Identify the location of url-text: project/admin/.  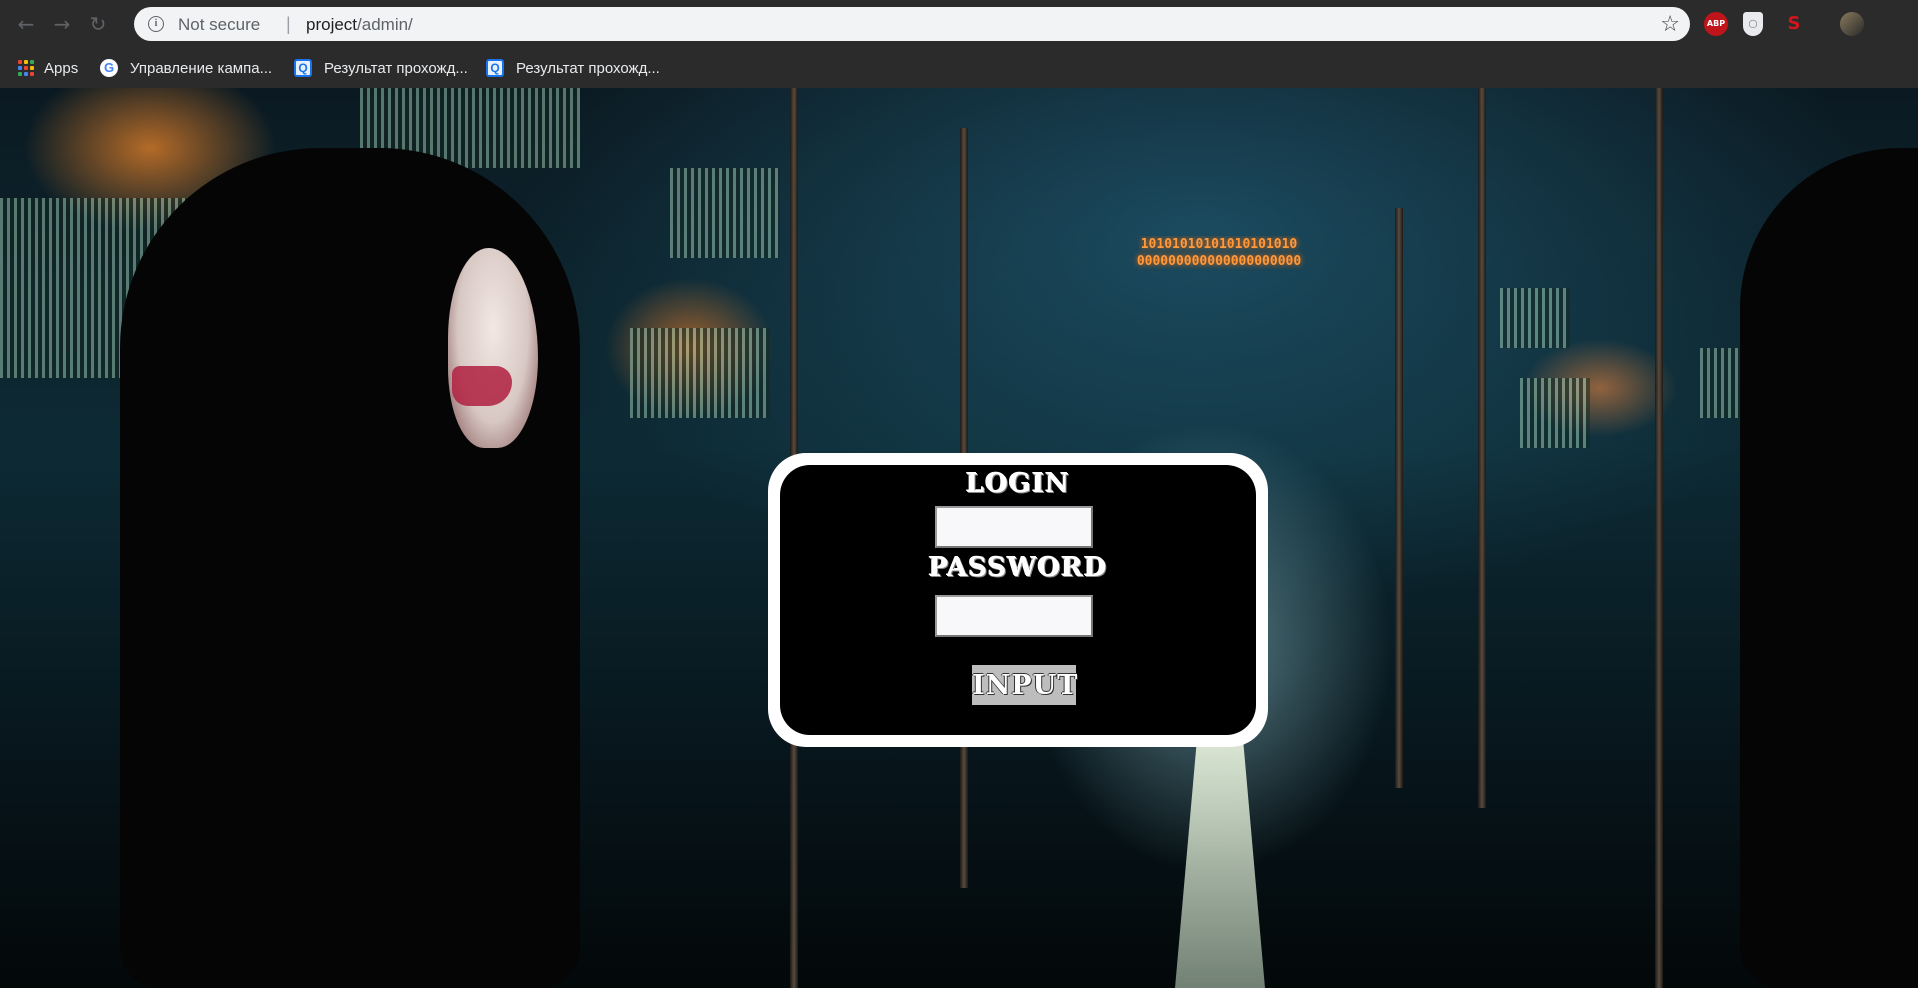
(359, 25).